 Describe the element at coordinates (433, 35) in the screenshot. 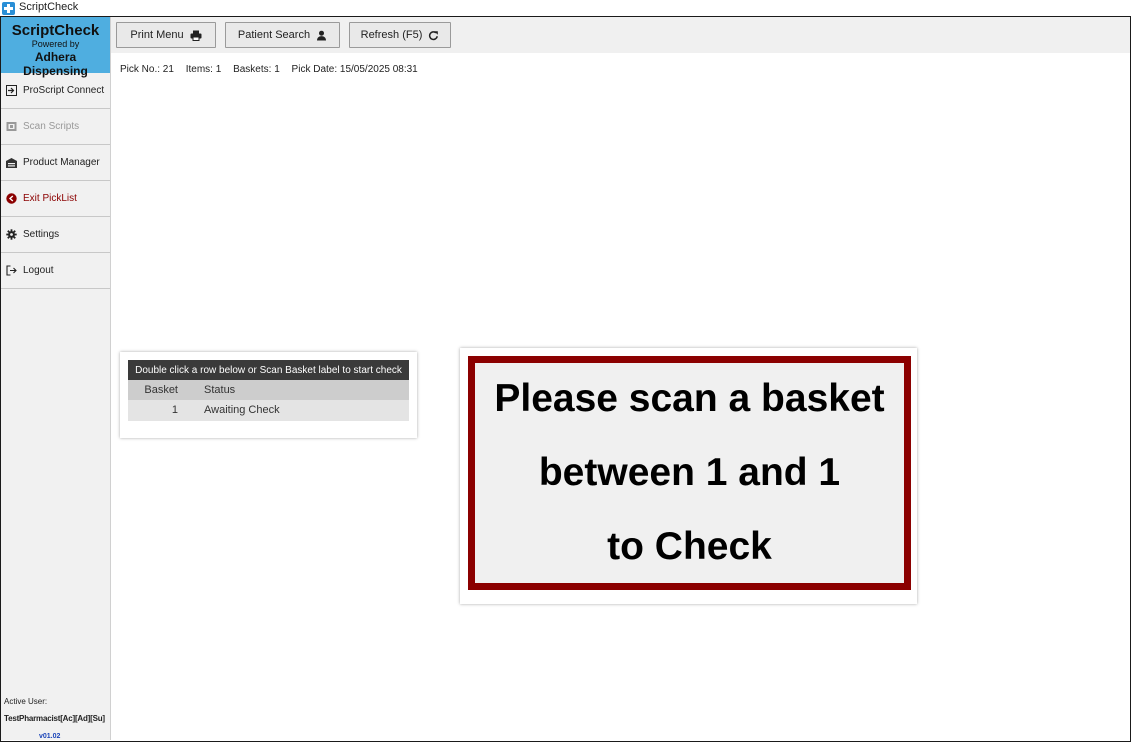

I see `refresh-icon` at that location.